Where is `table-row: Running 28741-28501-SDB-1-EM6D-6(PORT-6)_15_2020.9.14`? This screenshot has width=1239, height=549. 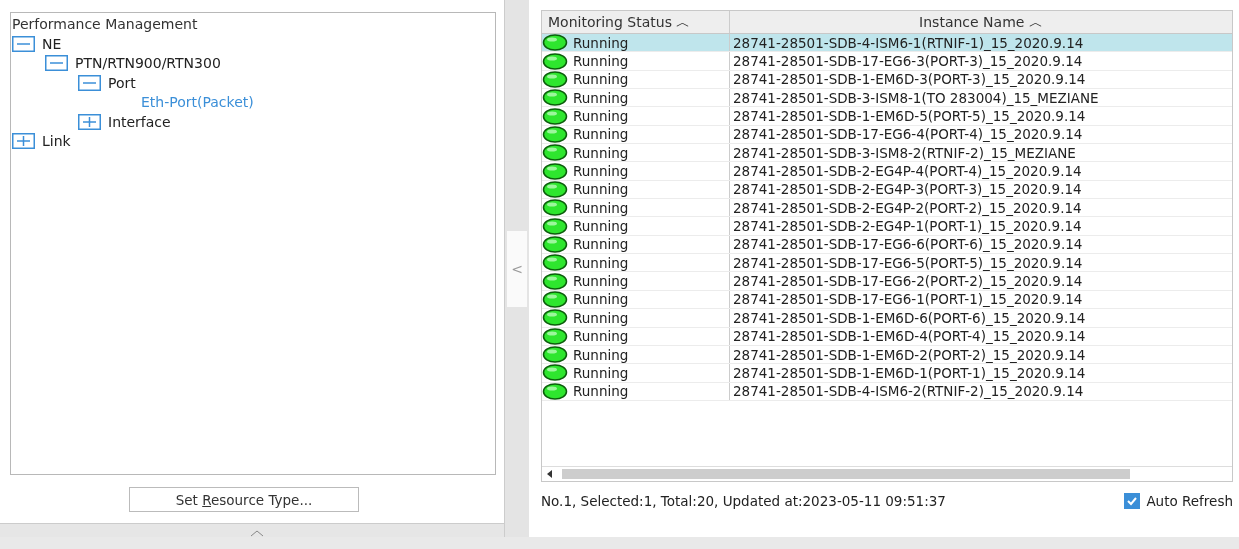 table-row: Running 28741-28501-SDB-1-EM6D-6(PORT-6)_15_2020.9.14 is located at coordinates (887, 318).